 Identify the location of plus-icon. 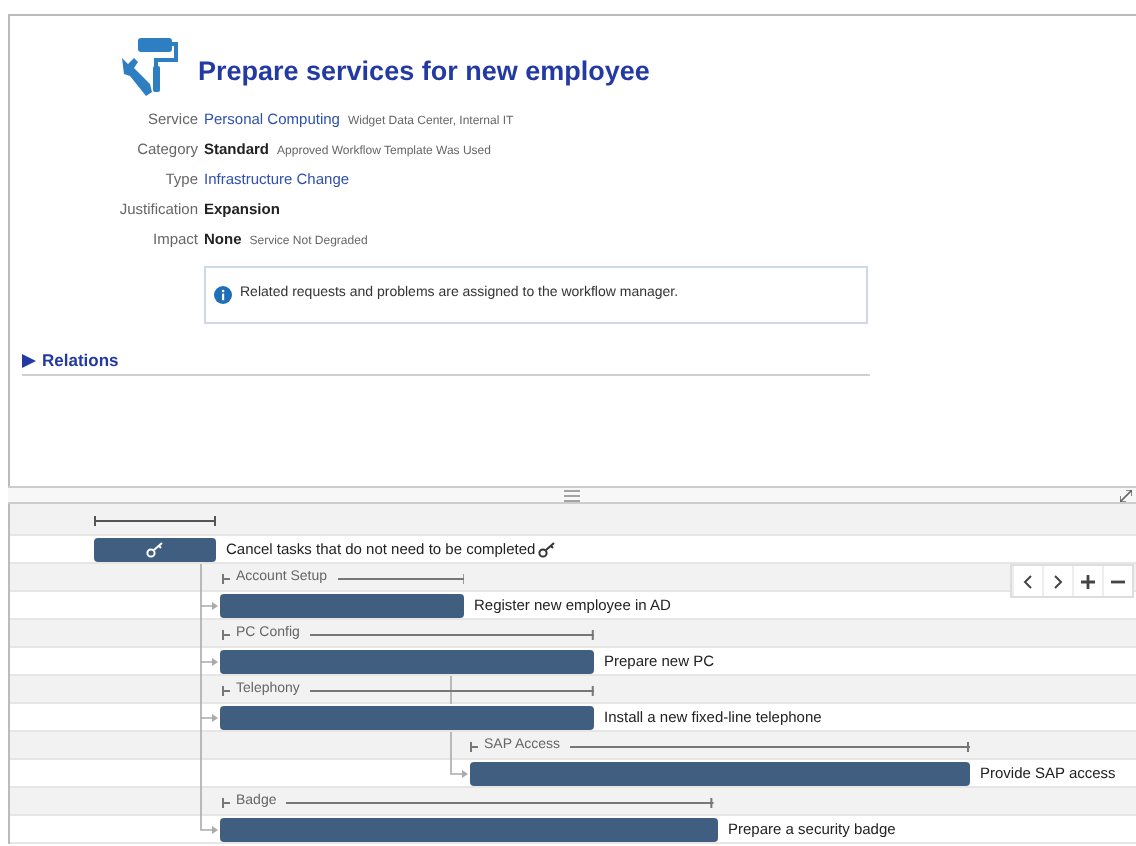
(1088, 581).